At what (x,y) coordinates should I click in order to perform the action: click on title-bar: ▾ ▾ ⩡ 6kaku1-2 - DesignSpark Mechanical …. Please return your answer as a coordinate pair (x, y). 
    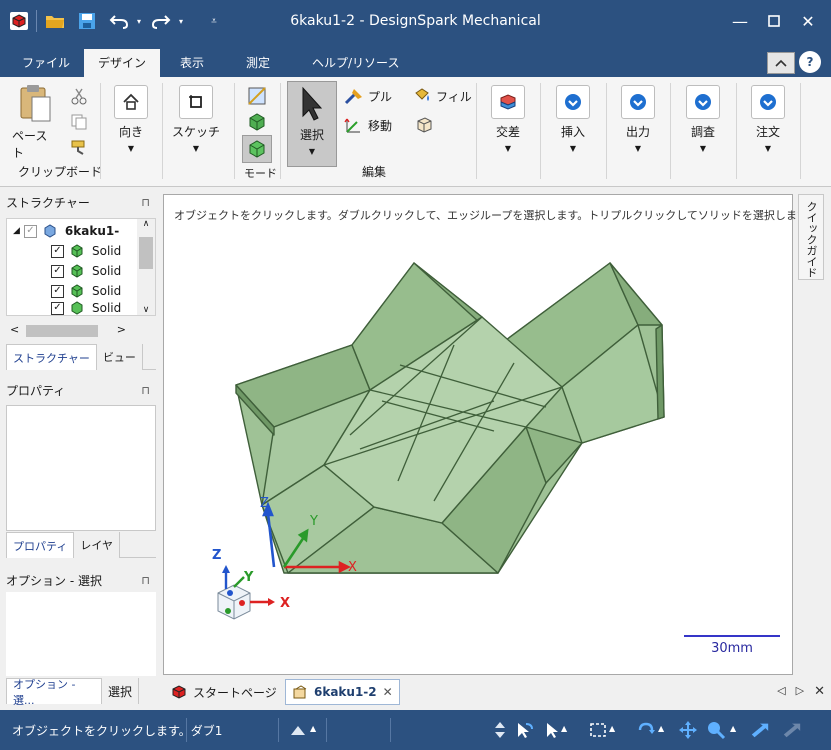
    Looking at the image, I should click on (415, 22).